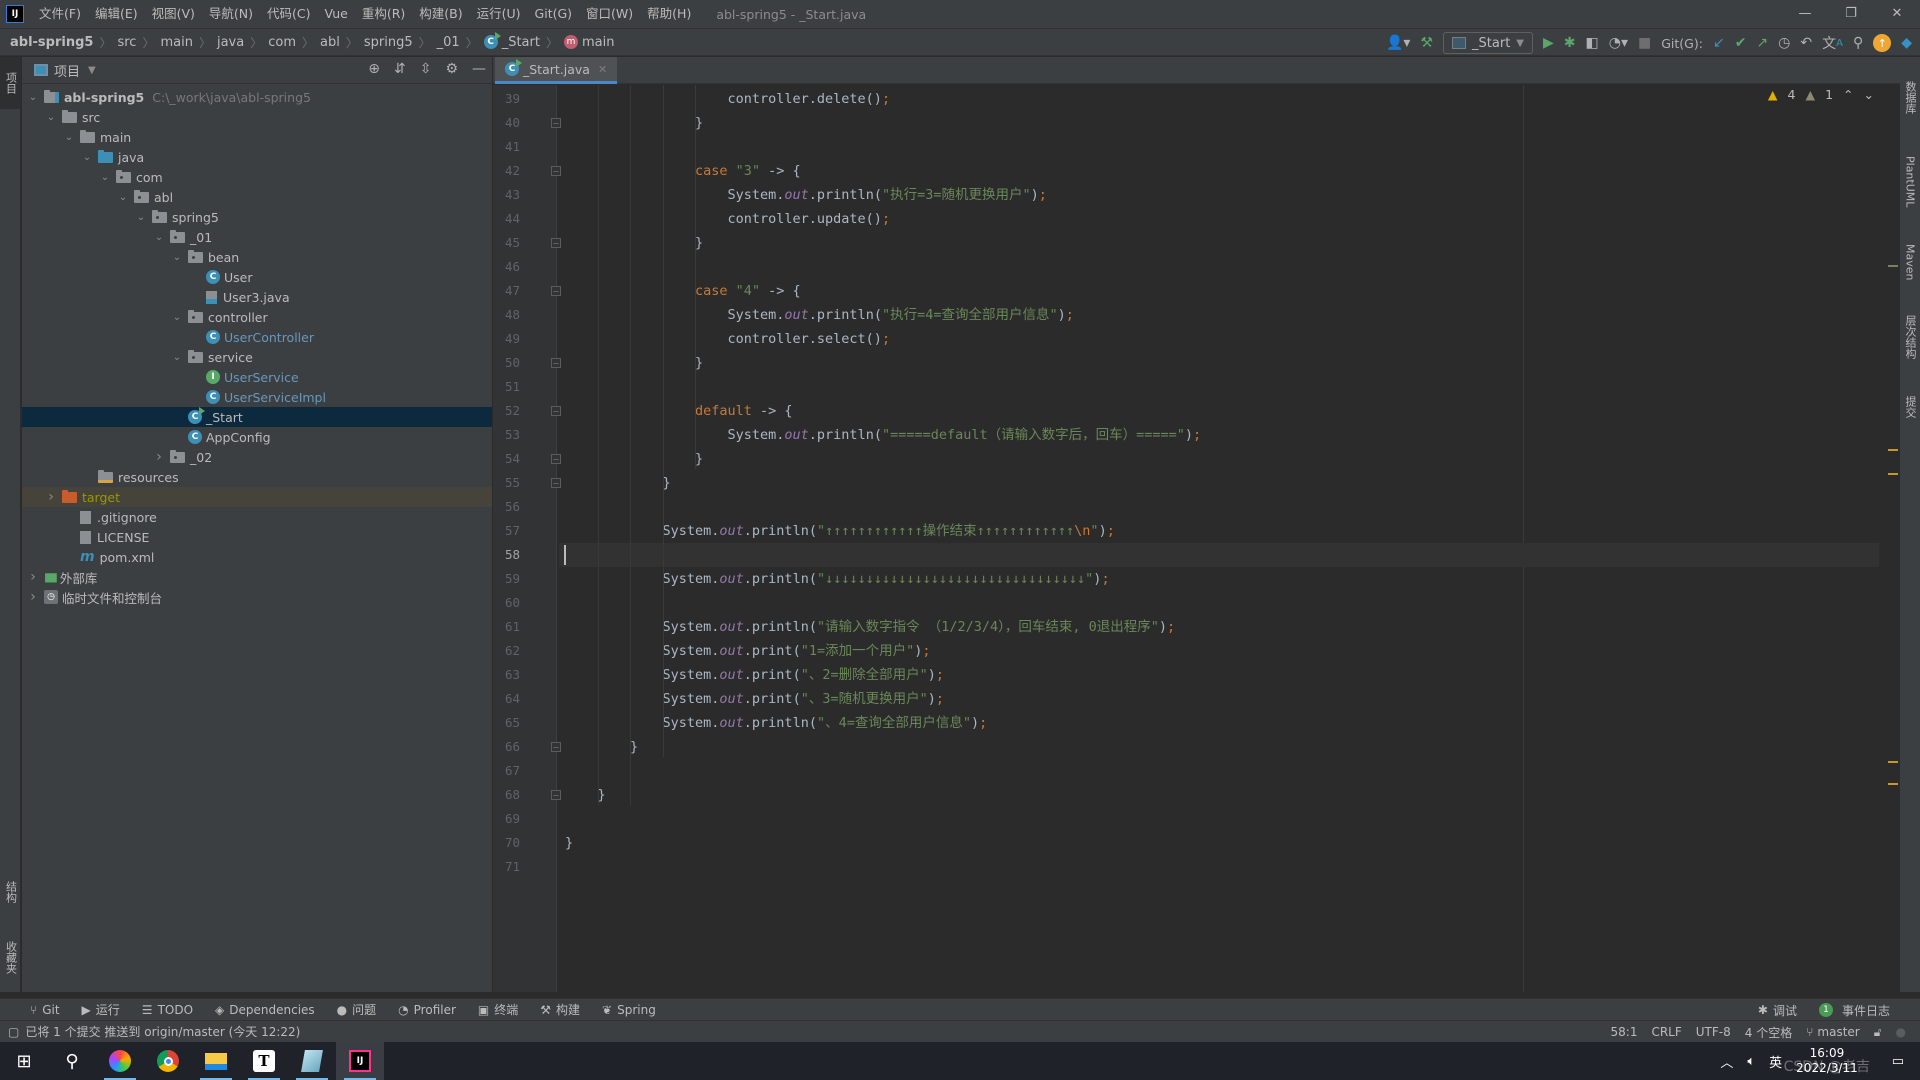 This screenshot has height=1080, width=1920. I want to click on menu-item: 构建(B), so click(440, 14).